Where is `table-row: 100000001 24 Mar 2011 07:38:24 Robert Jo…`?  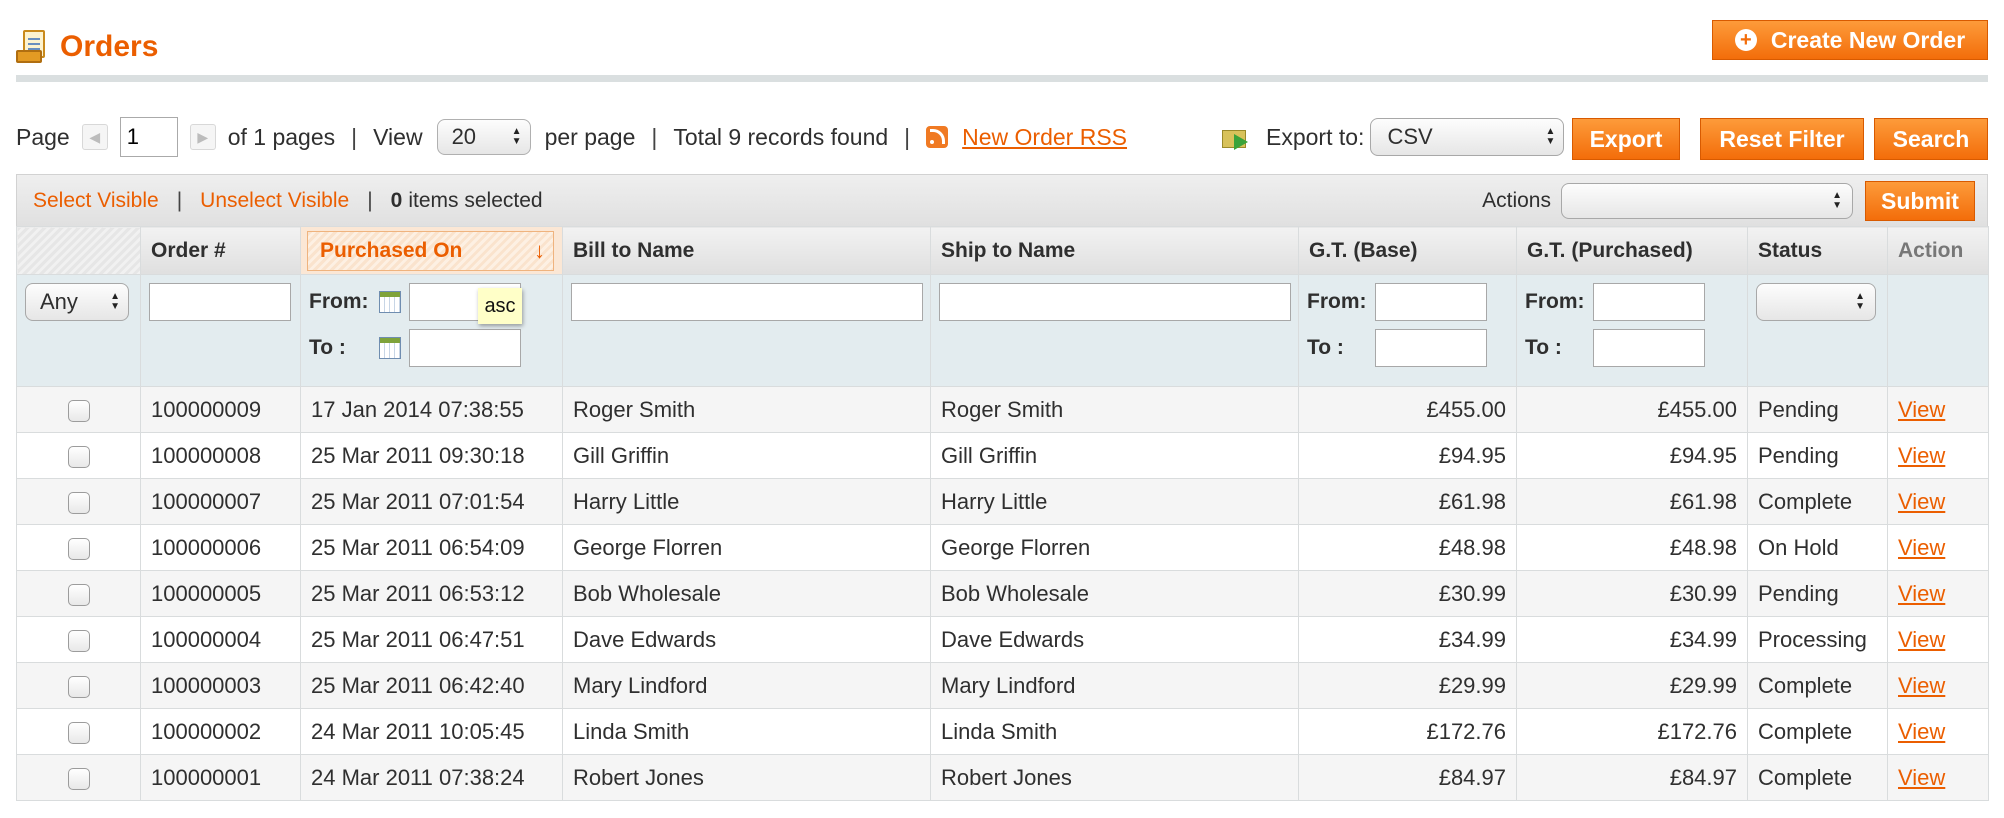 table-row: 100000001 24 Mar 2011 07:38:24 Robert Jo… is located at coordinates (1002, 777).